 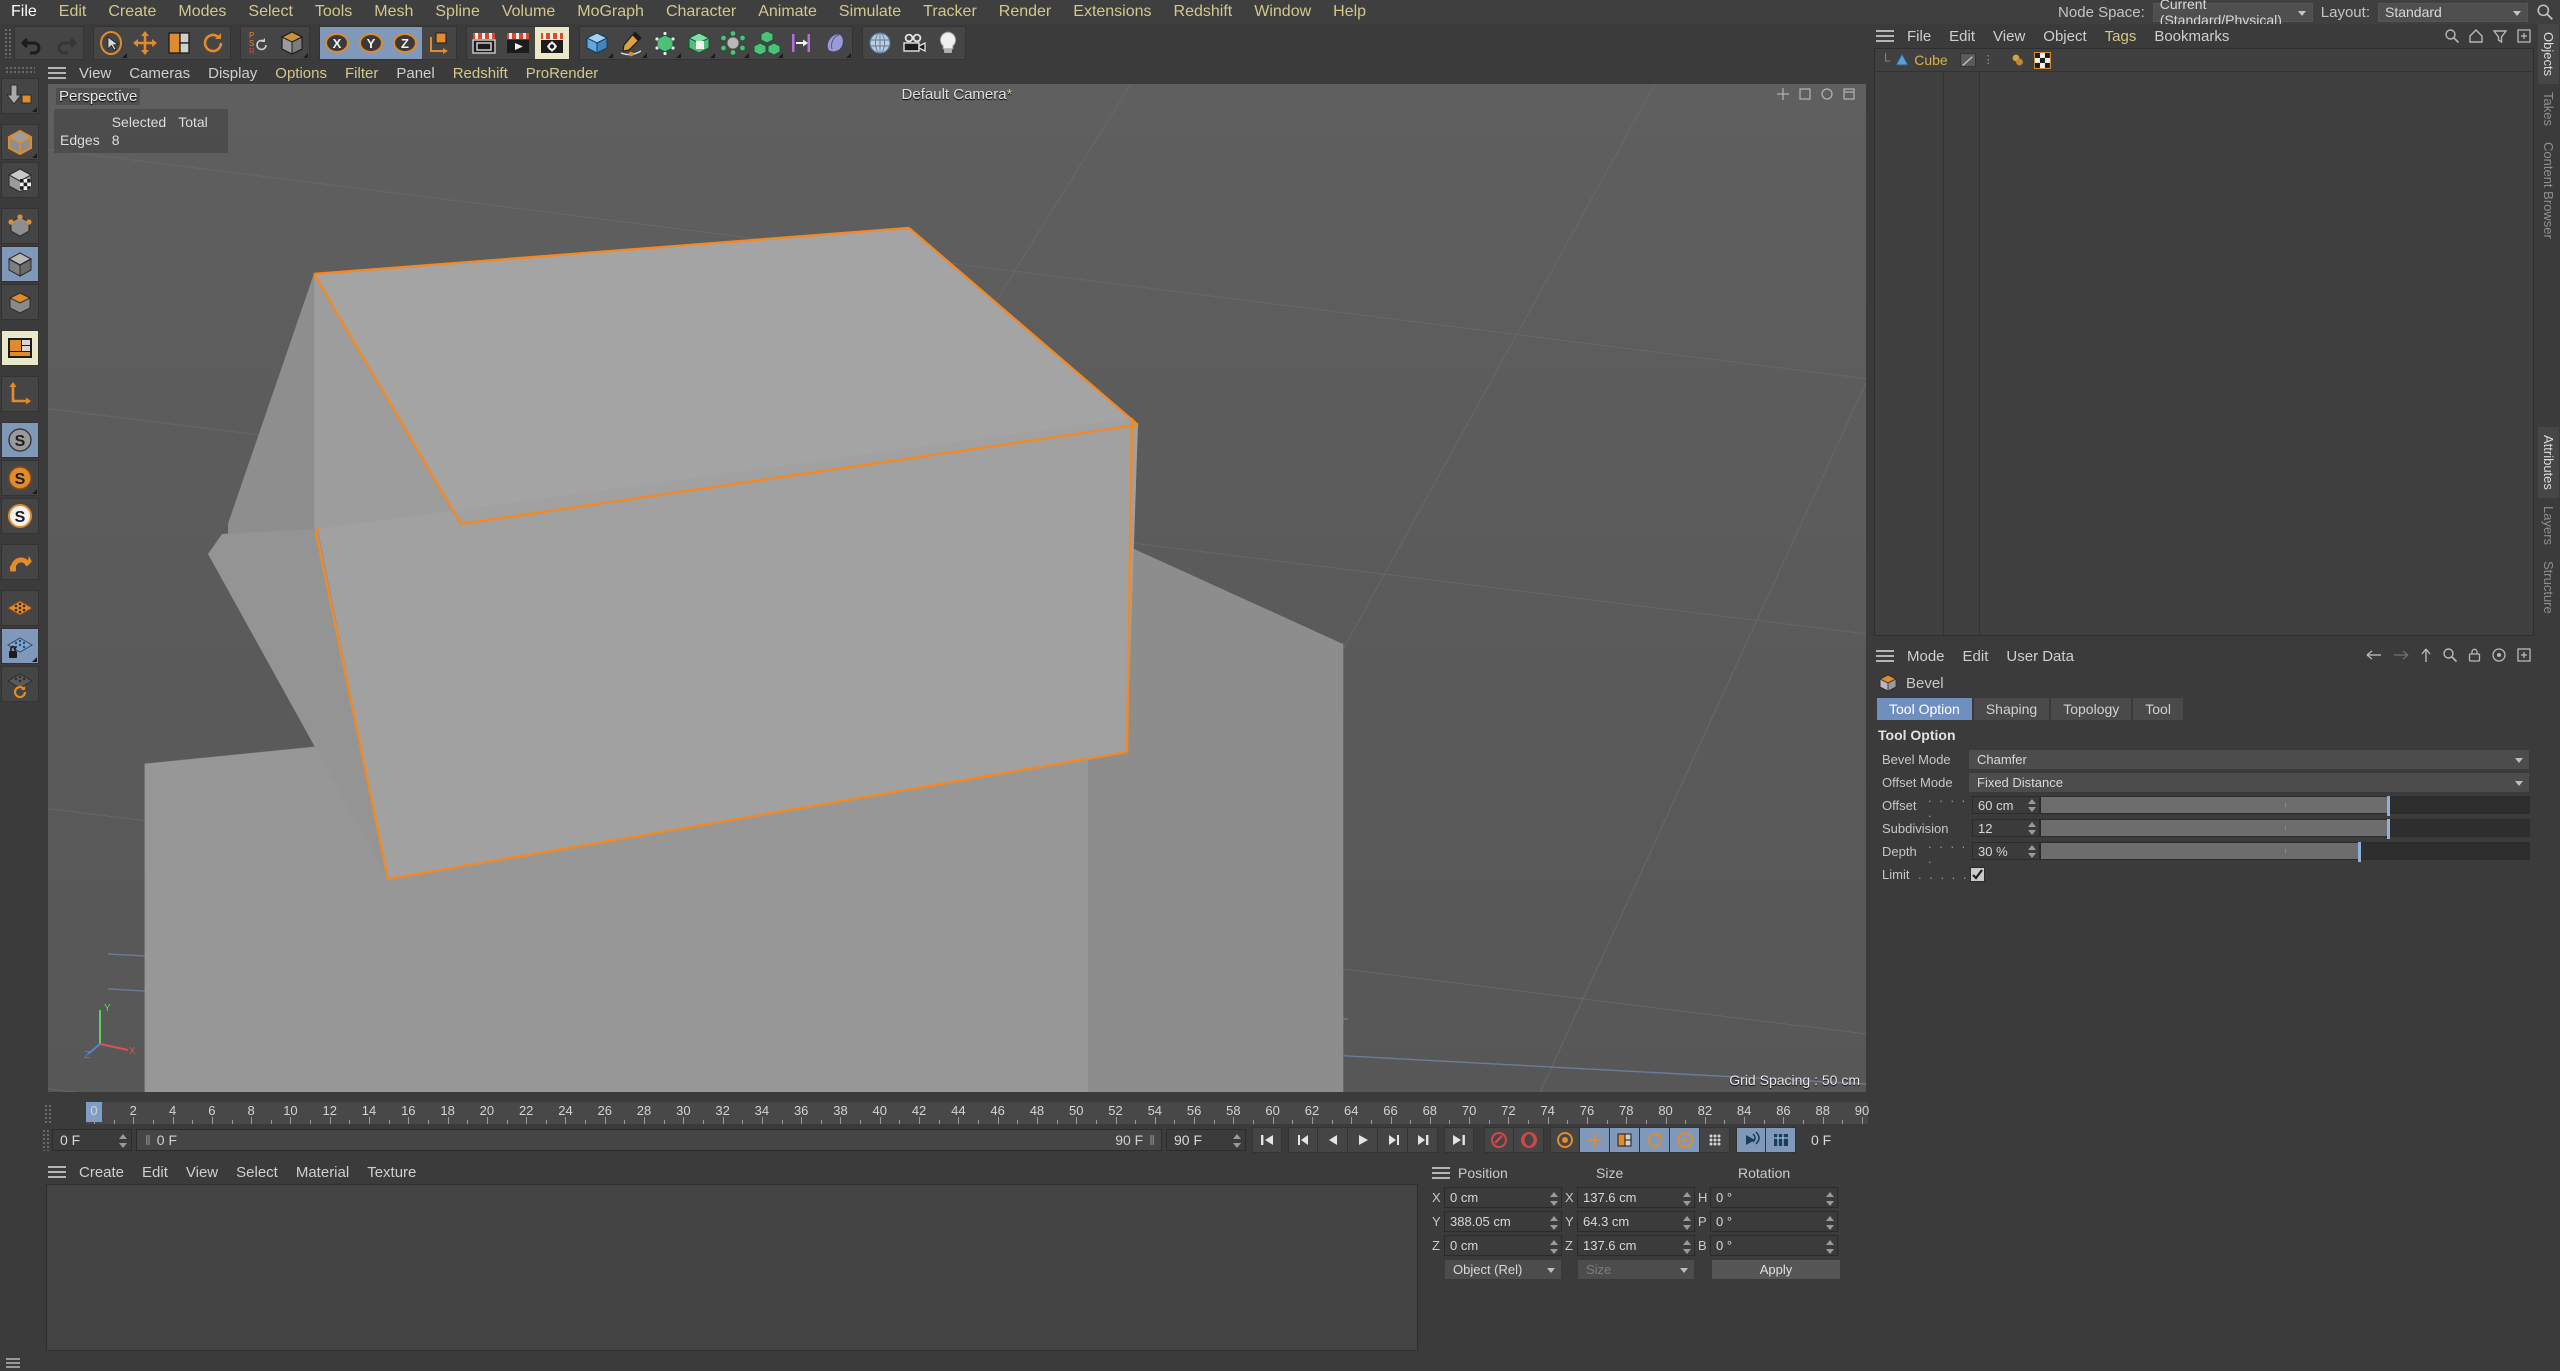 I want to click on forward-arrow-icon, so click(x=2401, y=655).